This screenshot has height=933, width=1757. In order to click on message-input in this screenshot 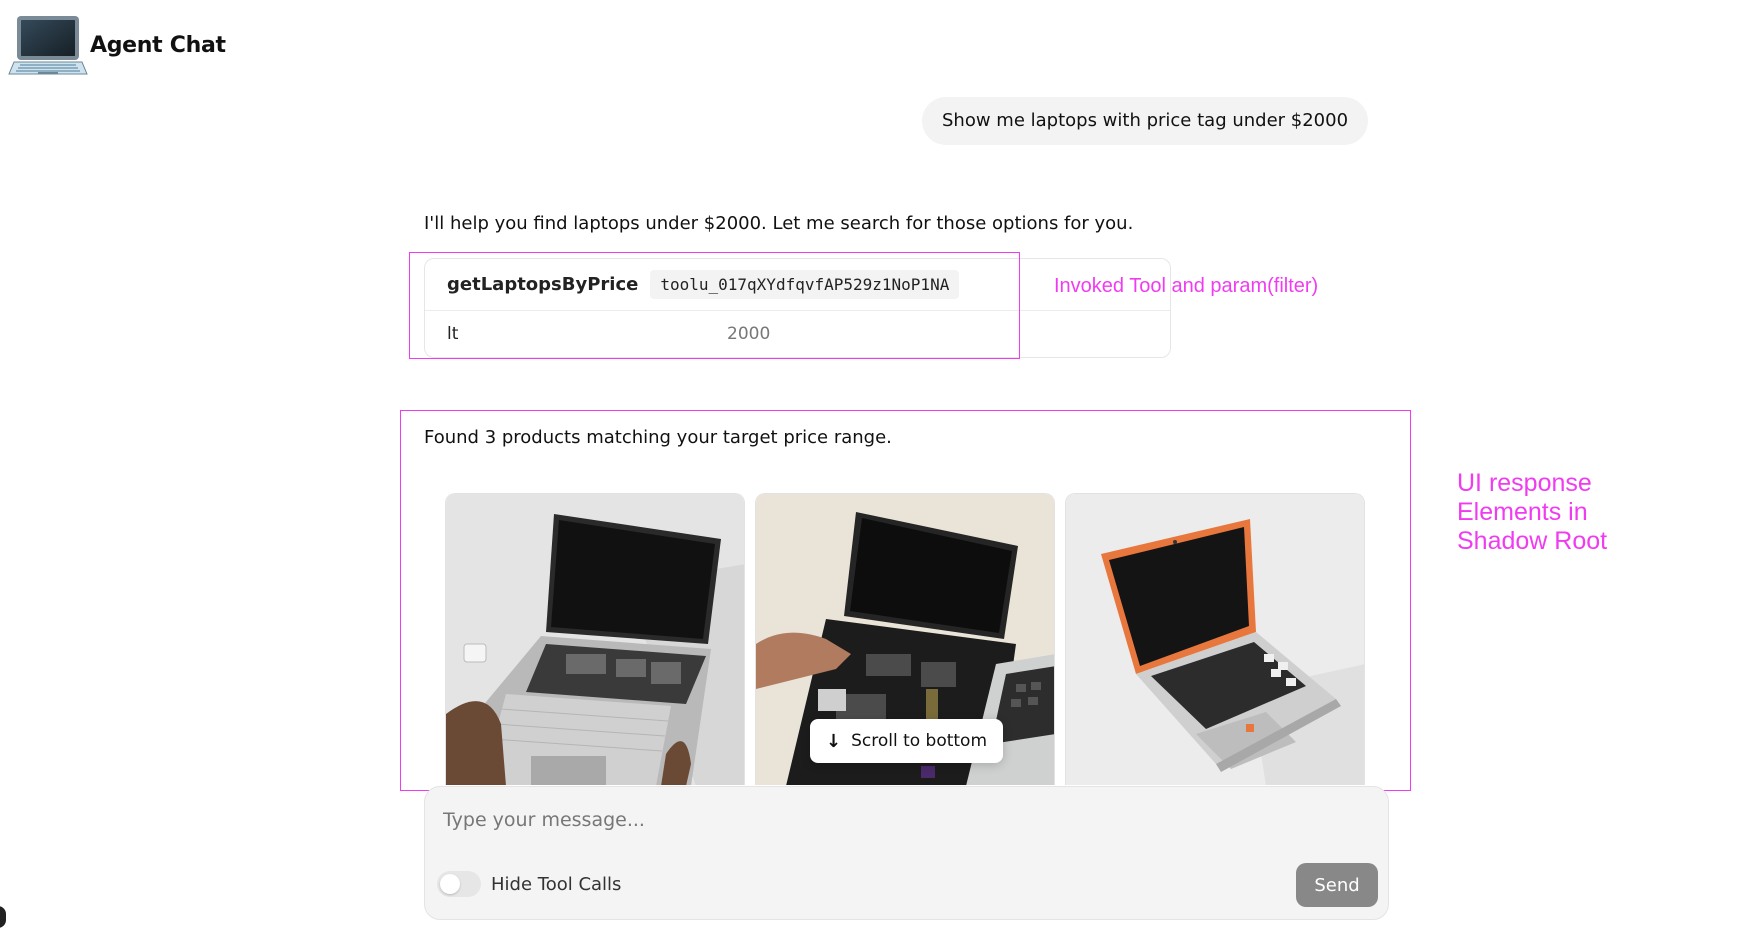, I will do `click(893, 820)`.